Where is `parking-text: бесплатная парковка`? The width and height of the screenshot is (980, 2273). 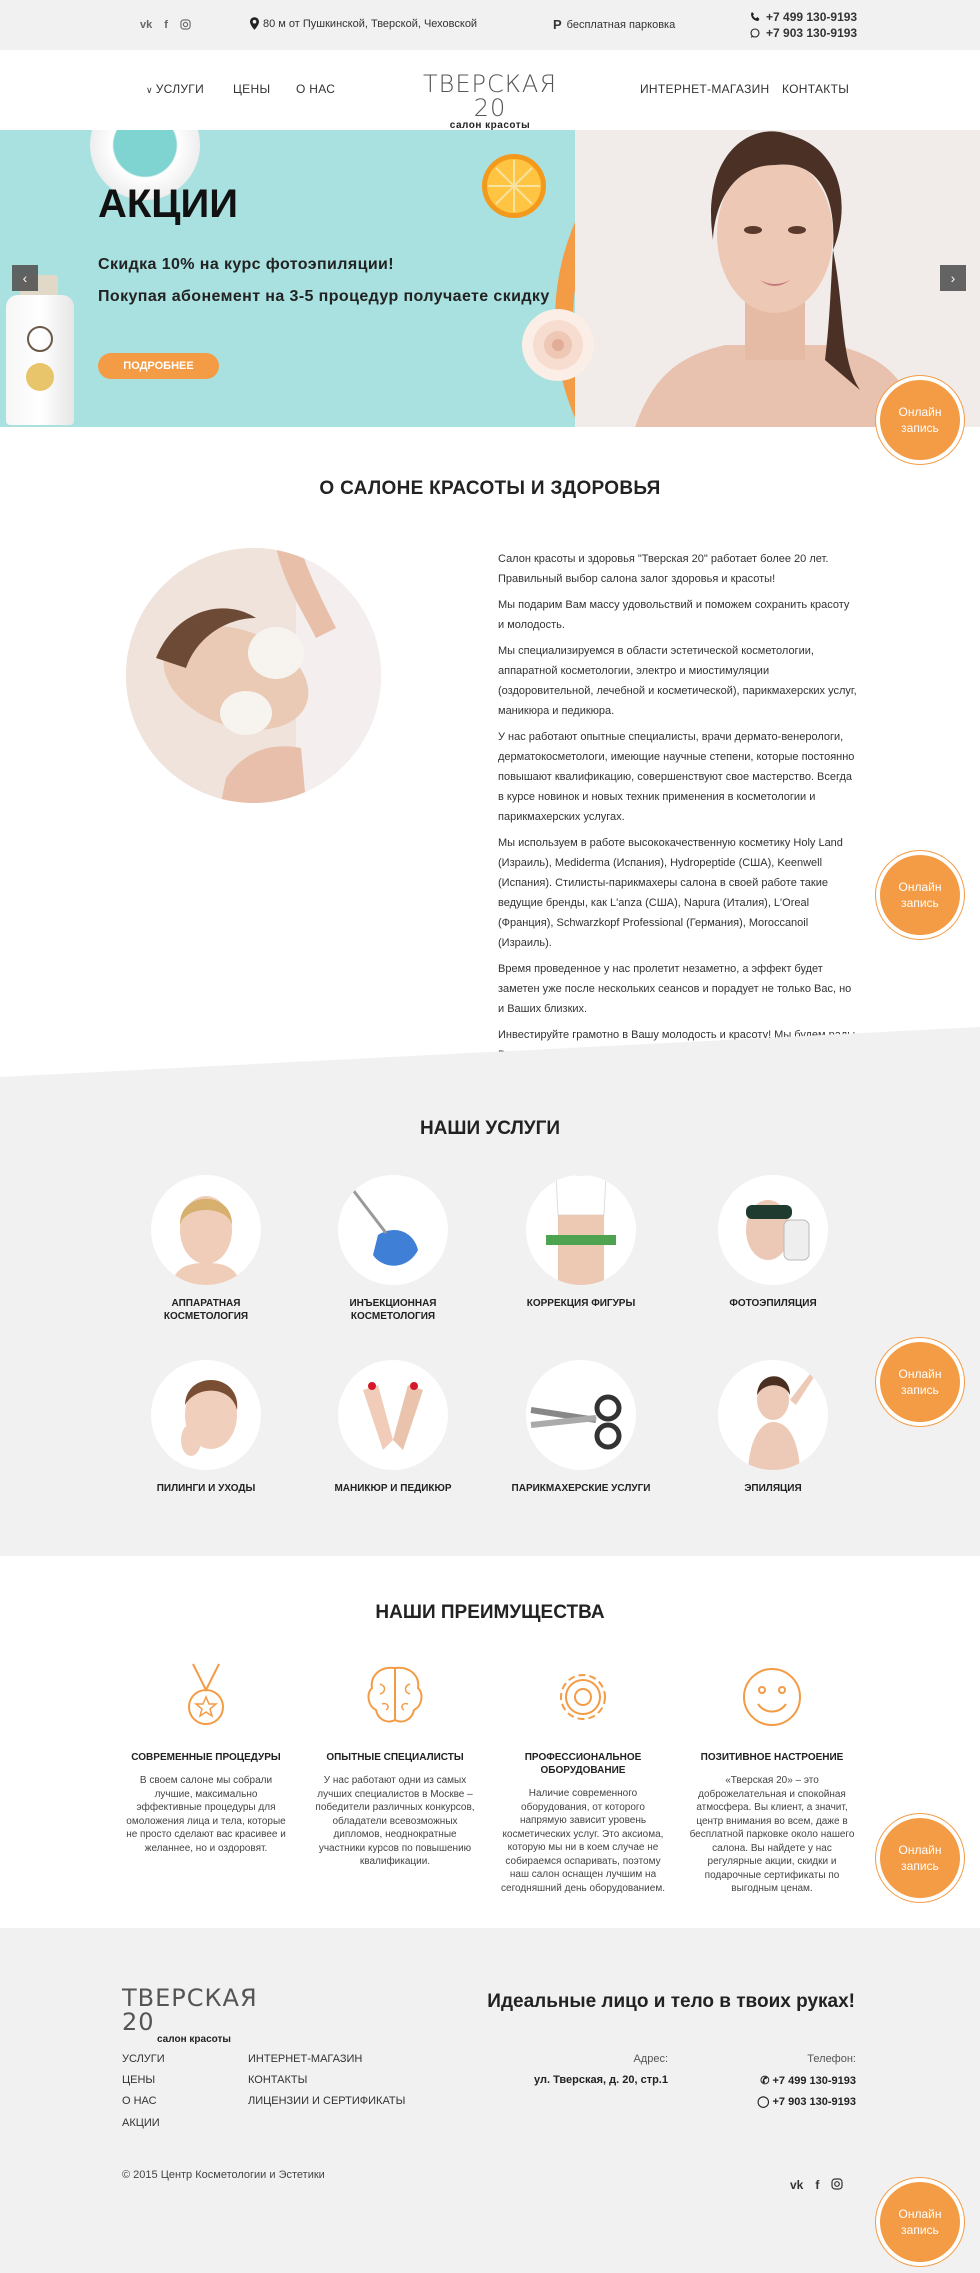
parking-text: бесплатная парковка is located at coordinates (621, 24).